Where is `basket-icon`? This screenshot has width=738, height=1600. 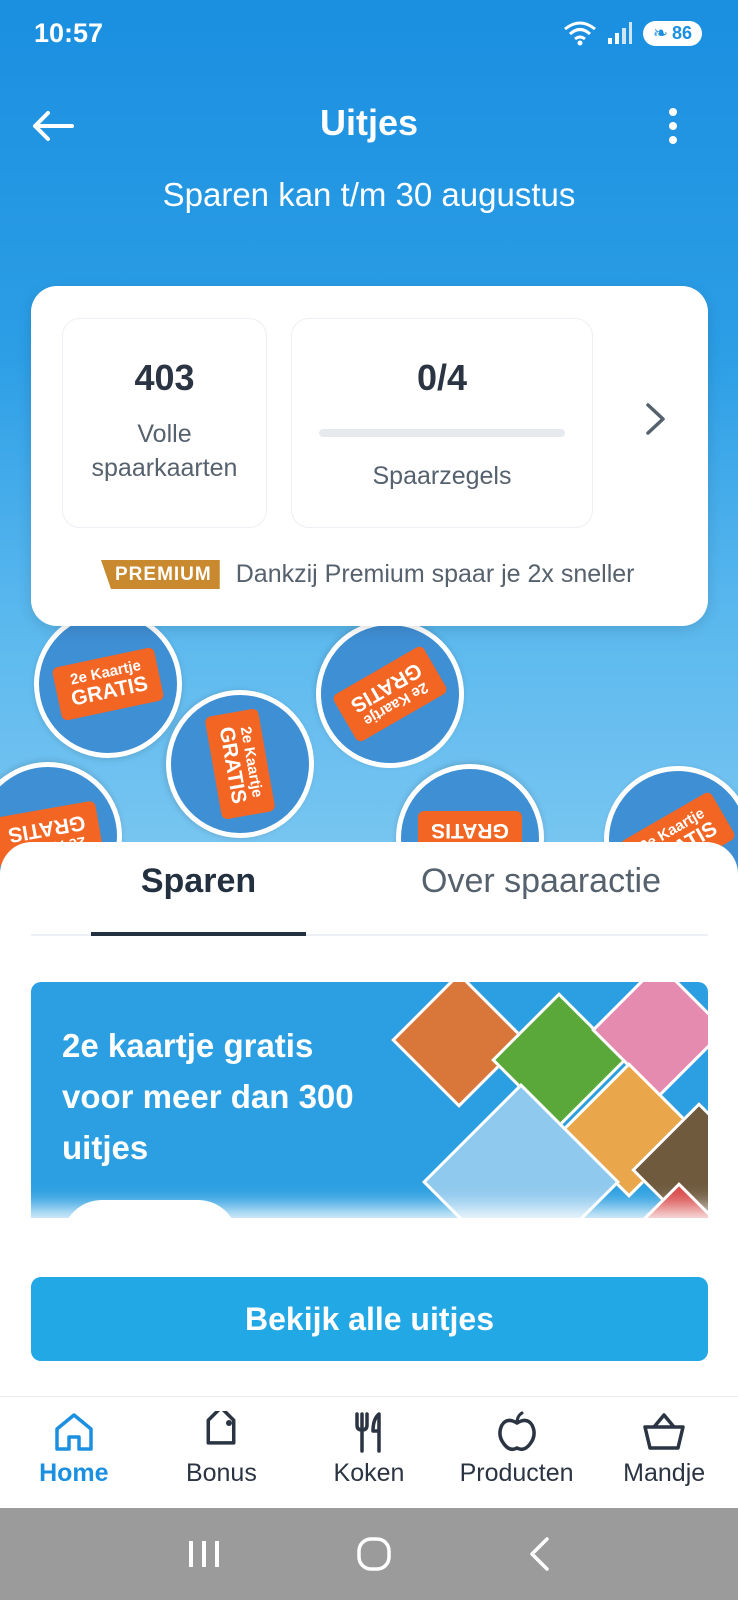
basket-icon is located at coordinates (664, 1431).